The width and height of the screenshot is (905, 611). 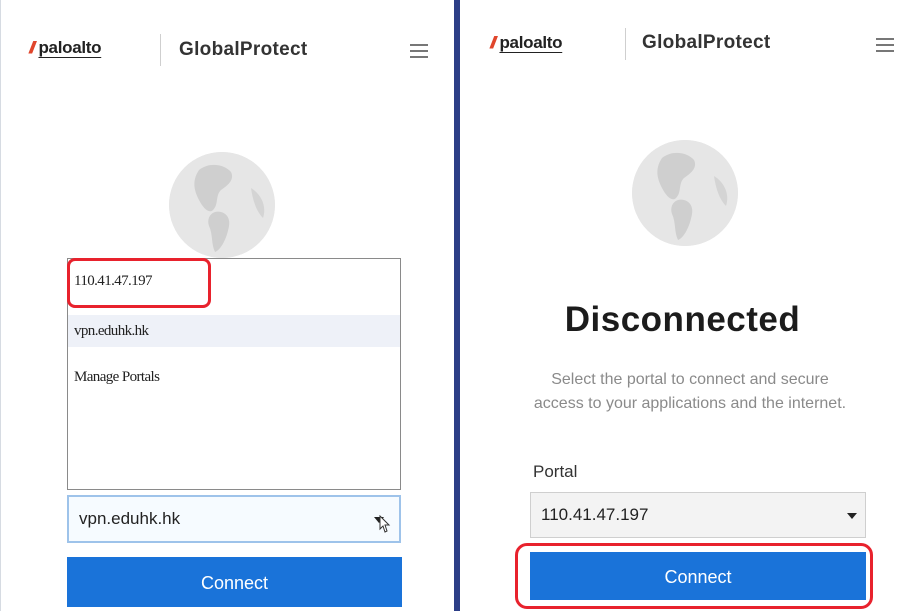 I want to click on portal-select: 110.41.47.197, so click(x=698, y=515).